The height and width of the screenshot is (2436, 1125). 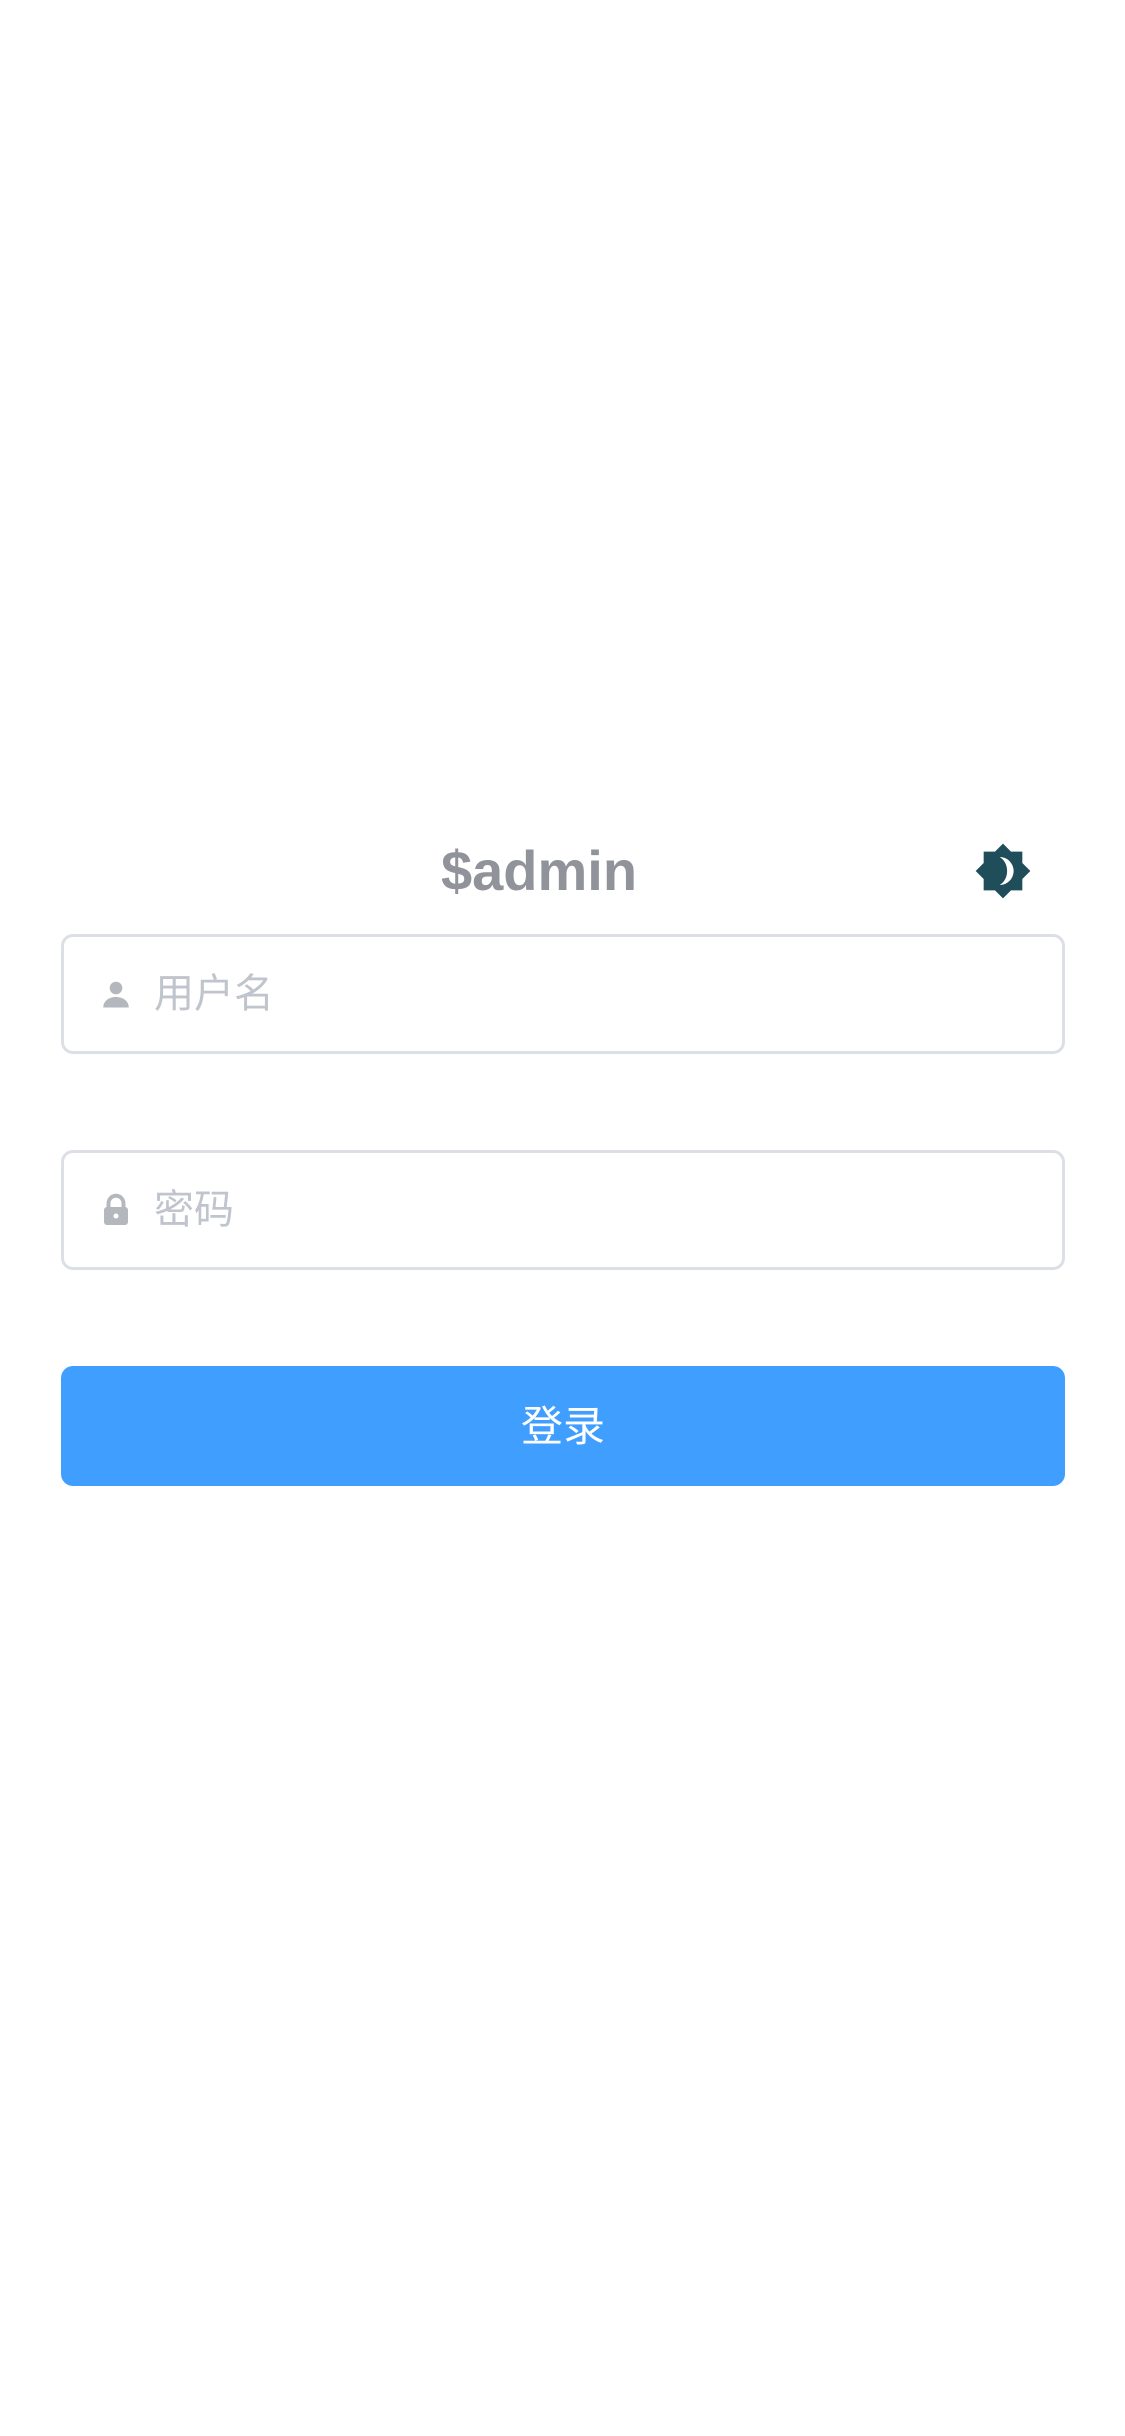 I want to click on username-input, so click(x=598, y=994).